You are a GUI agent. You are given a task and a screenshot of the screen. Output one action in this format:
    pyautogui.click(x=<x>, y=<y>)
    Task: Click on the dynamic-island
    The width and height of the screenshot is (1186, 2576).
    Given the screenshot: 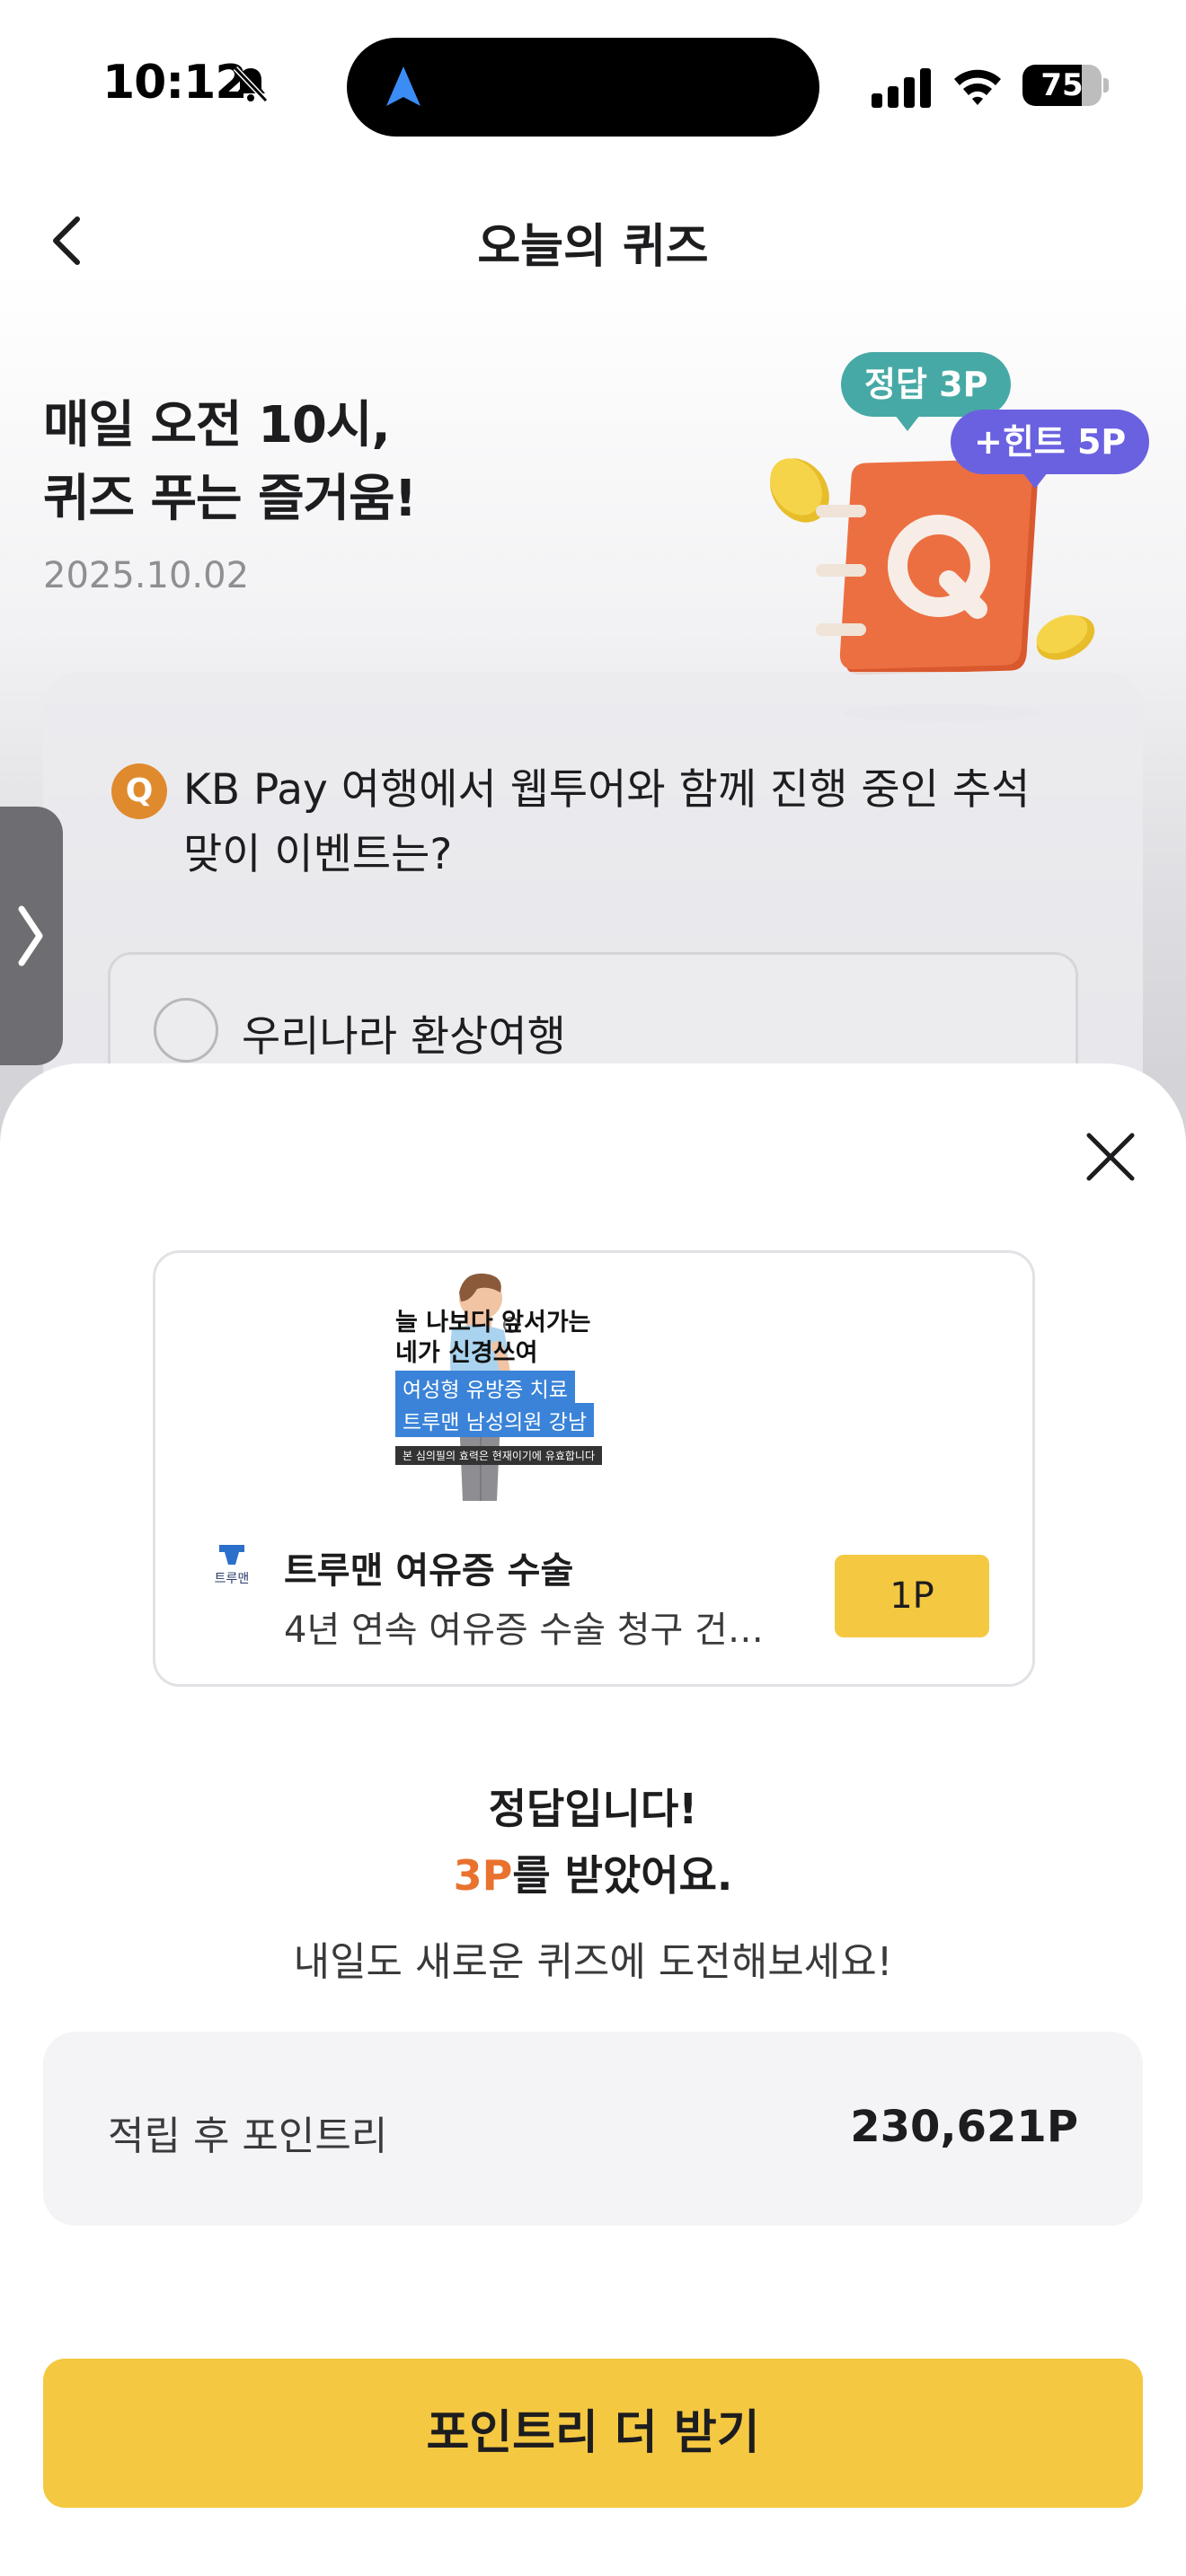 What is the action you would take?
    pyautogui.click(x=583, y=87)
    